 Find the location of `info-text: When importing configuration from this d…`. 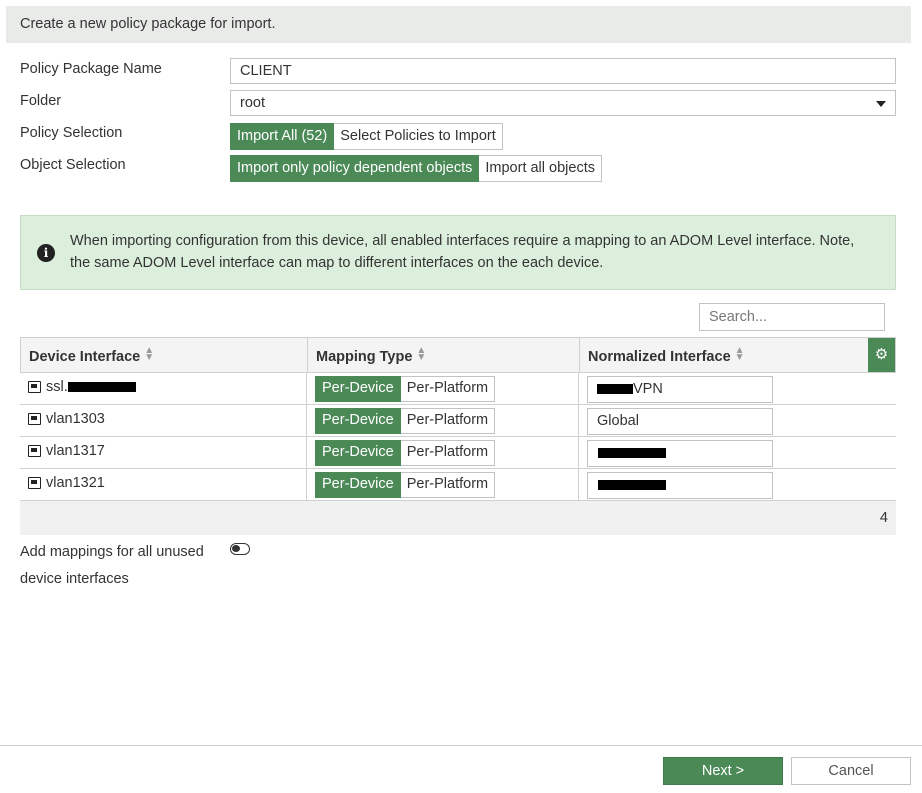

info-text: When importing configuration from this d… is located at coordinates (477, 252).